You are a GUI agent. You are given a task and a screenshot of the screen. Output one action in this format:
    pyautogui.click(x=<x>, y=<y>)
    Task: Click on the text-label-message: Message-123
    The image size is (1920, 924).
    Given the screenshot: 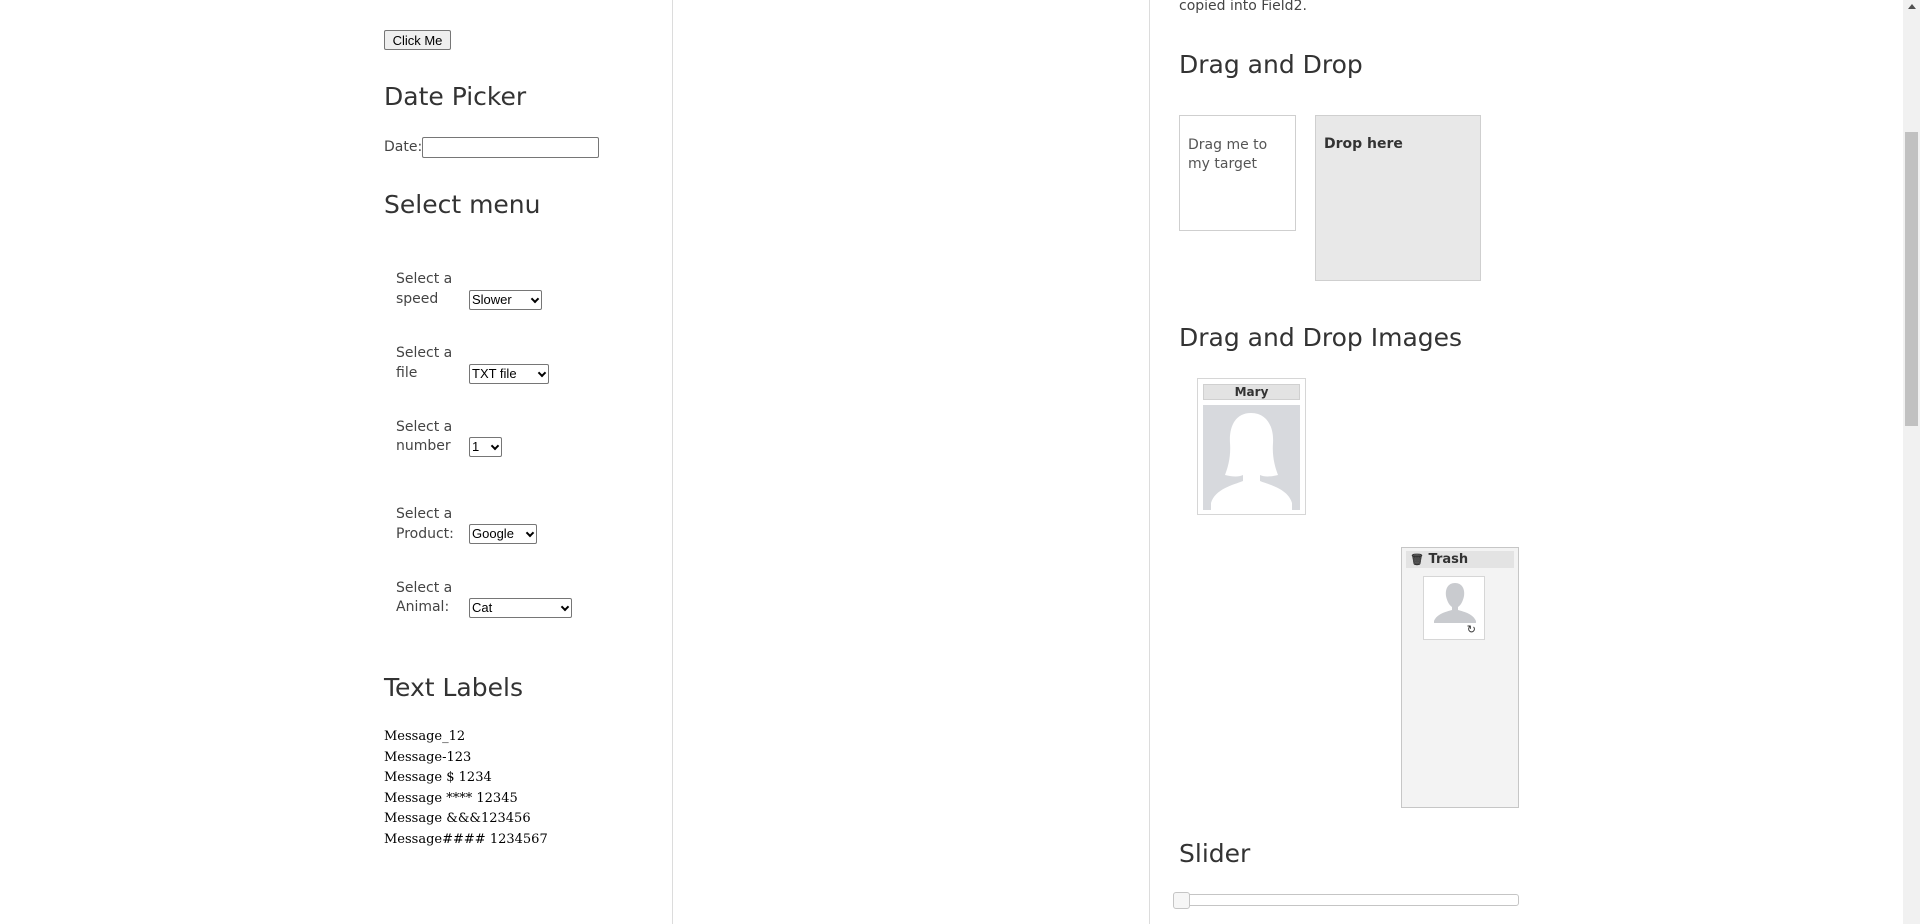 What is the action you would take?
    pyautogui.click(x=428, y=757)
    